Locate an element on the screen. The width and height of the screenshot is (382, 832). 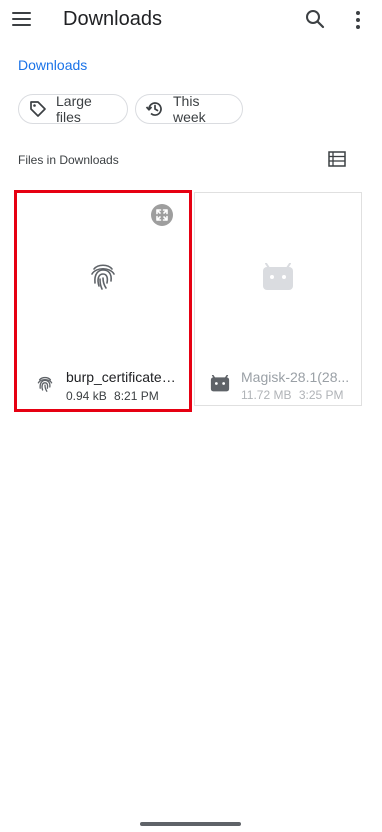
chip-label: Large files is located at coordinates (74, 109).